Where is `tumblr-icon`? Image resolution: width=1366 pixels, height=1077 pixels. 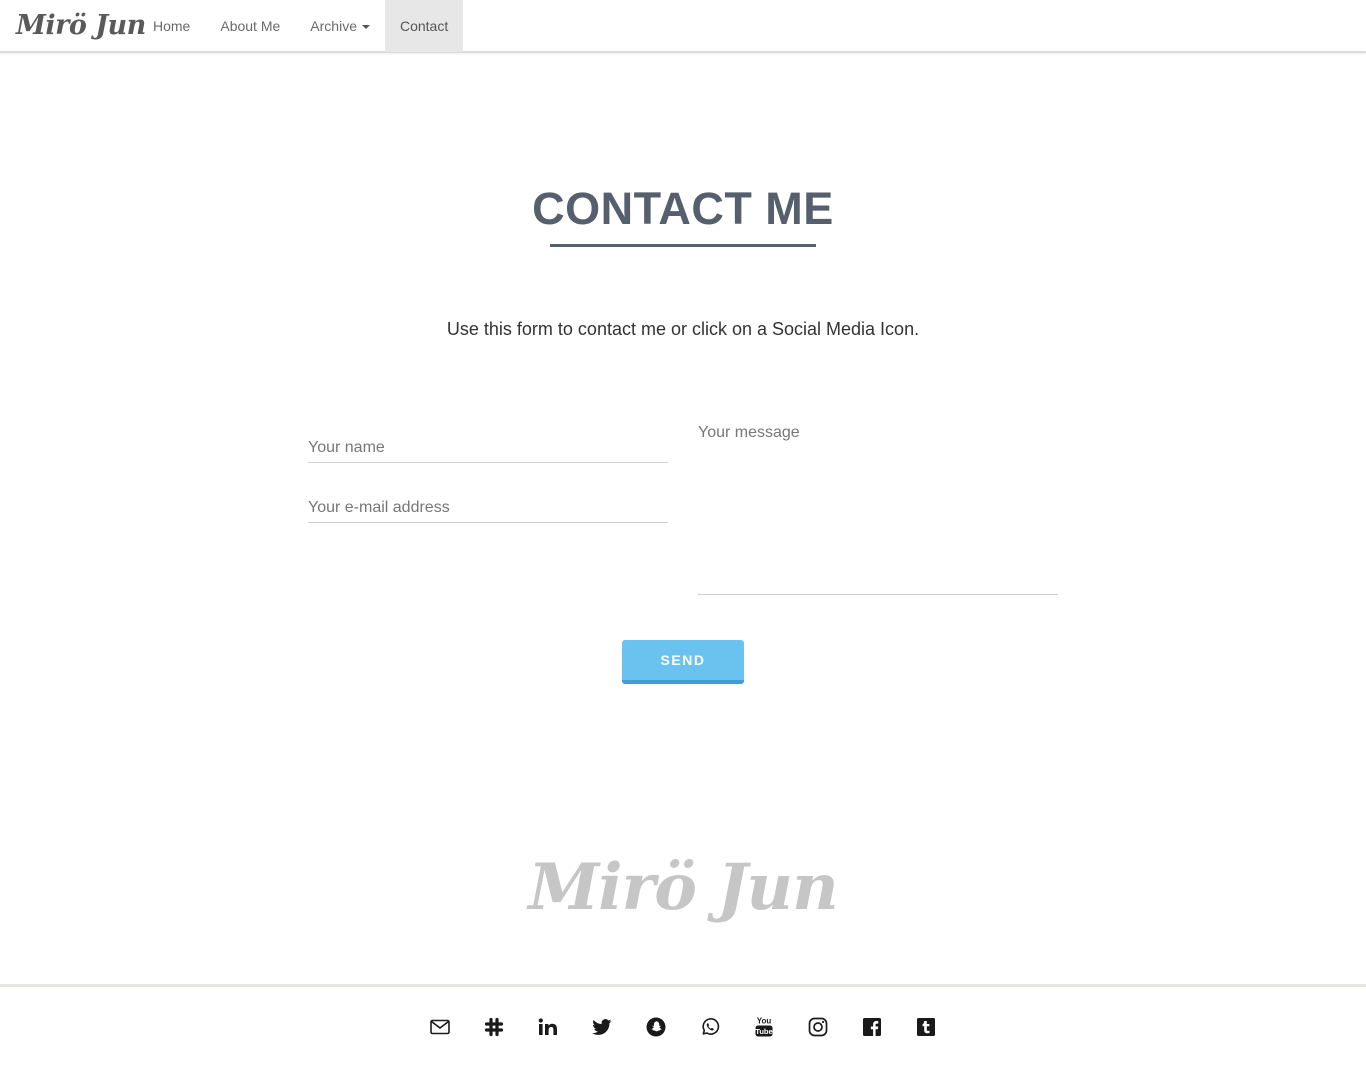
tumblr-icon is located at coordinates (926, 1027).